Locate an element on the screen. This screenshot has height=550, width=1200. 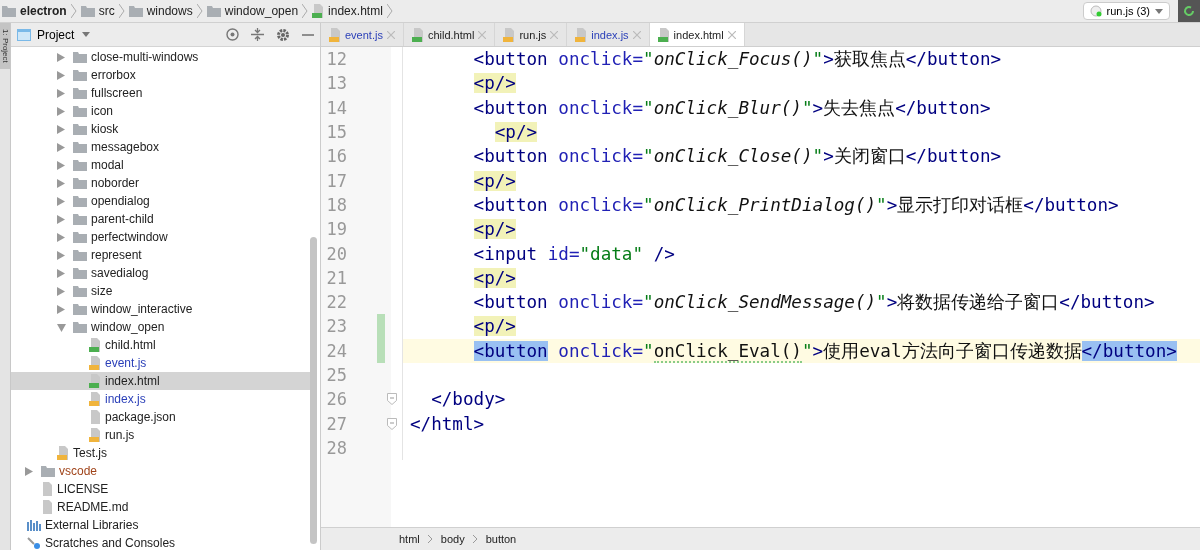
line-number: 19 is located at coordinates (336, 229).